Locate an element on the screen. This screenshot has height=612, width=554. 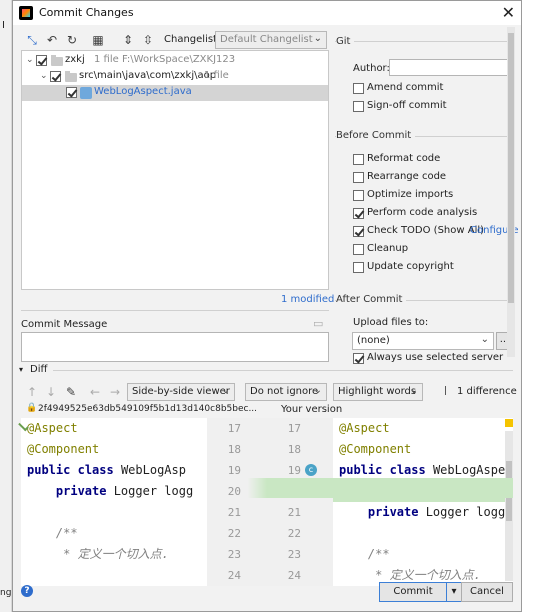
expand-all-icon: ⇕ is located at coordinates (128, 40).